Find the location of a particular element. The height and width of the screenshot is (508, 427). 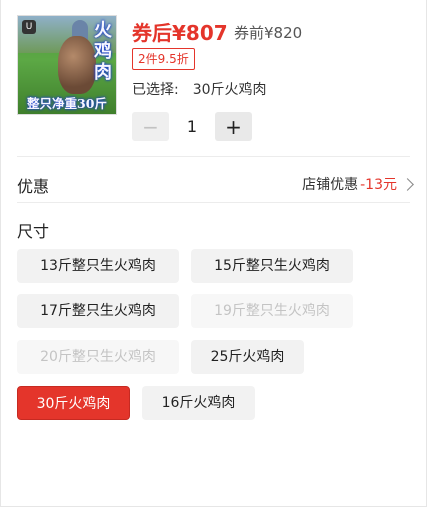

size-option-16jin: 16斤火鸡肉 is located at coordinates (198, 403).